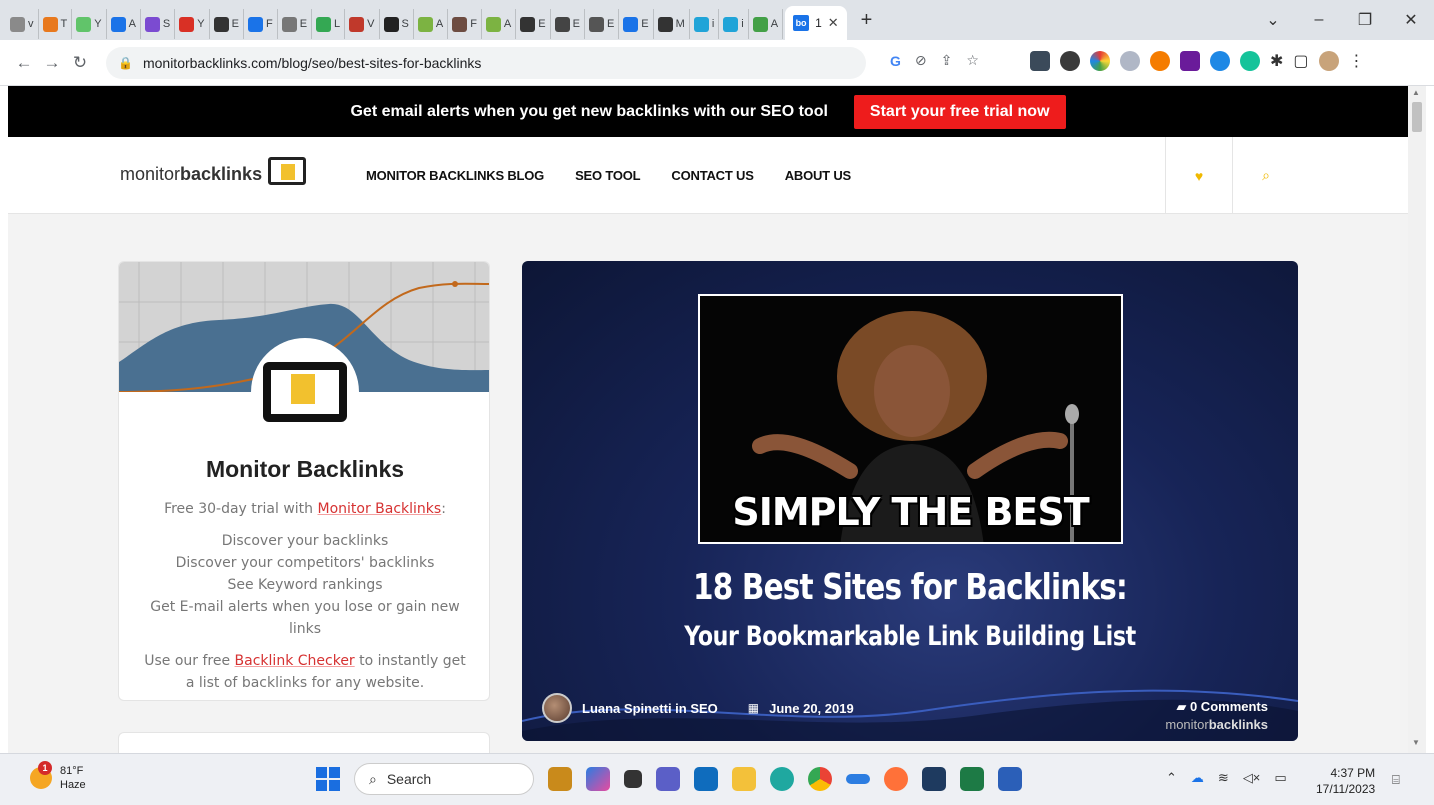 This screenshot has width=1434, height=805. What do you see at coordinates (1250, 61) in the screenshot?
I see `grammarly-icon` at bounding box center [1250, 61].